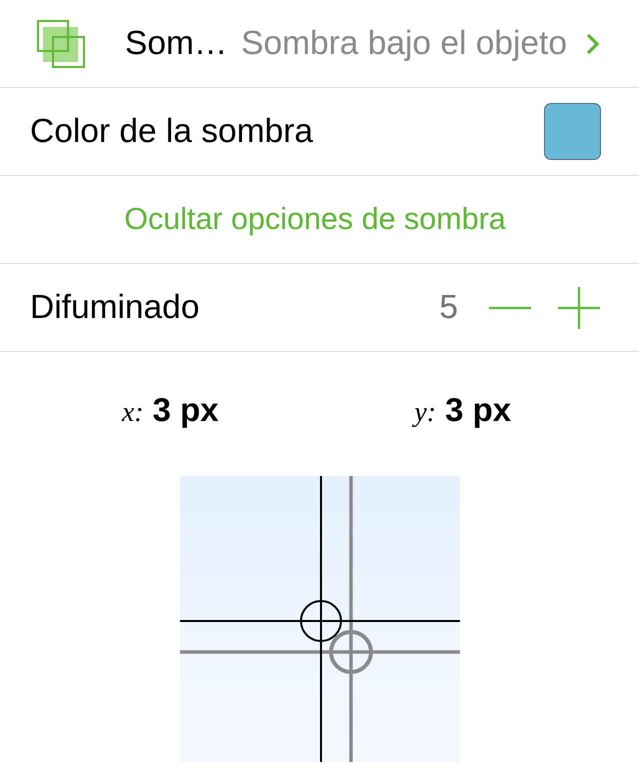  I want to click on object-position-ring, so click(321, 621).